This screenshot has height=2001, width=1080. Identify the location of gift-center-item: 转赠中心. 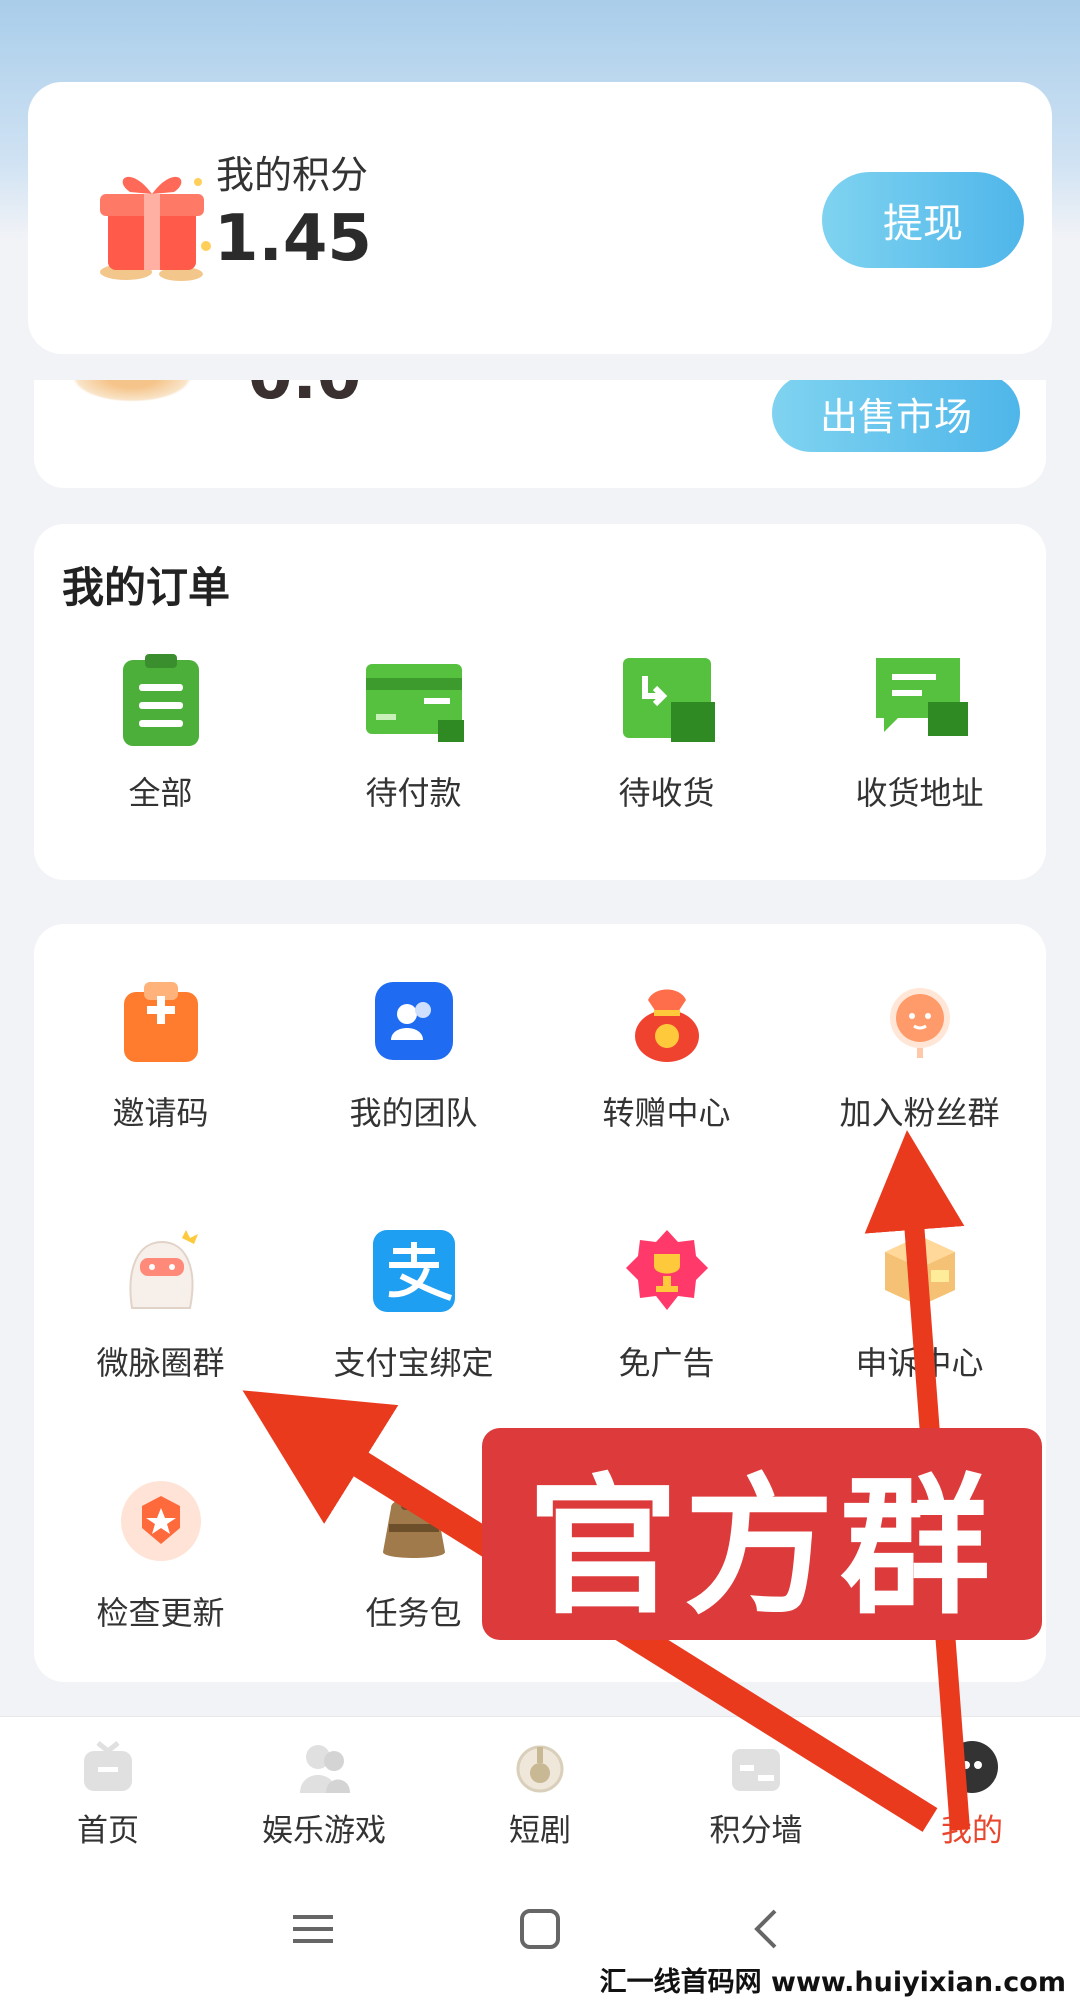
(666, 1056).